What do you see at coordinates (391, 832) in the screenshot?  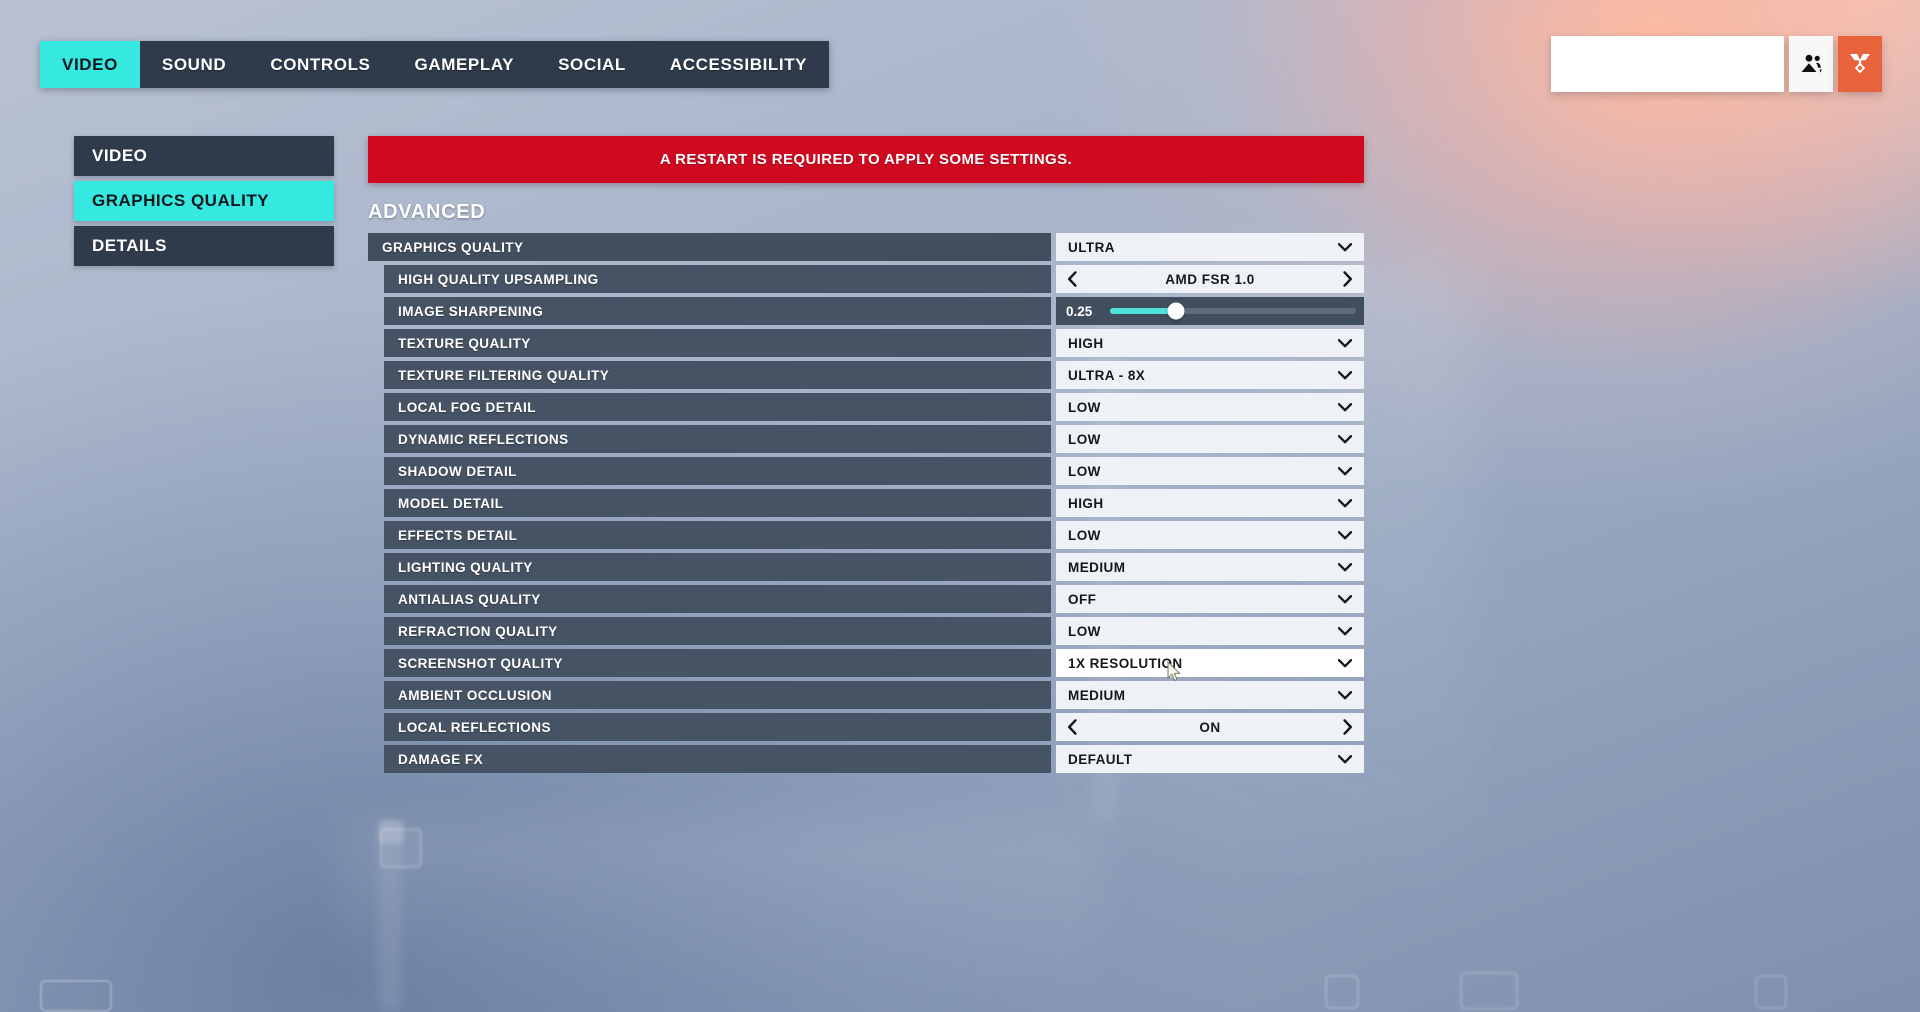 I see `background-box-f` at bounding box center [391, 832].